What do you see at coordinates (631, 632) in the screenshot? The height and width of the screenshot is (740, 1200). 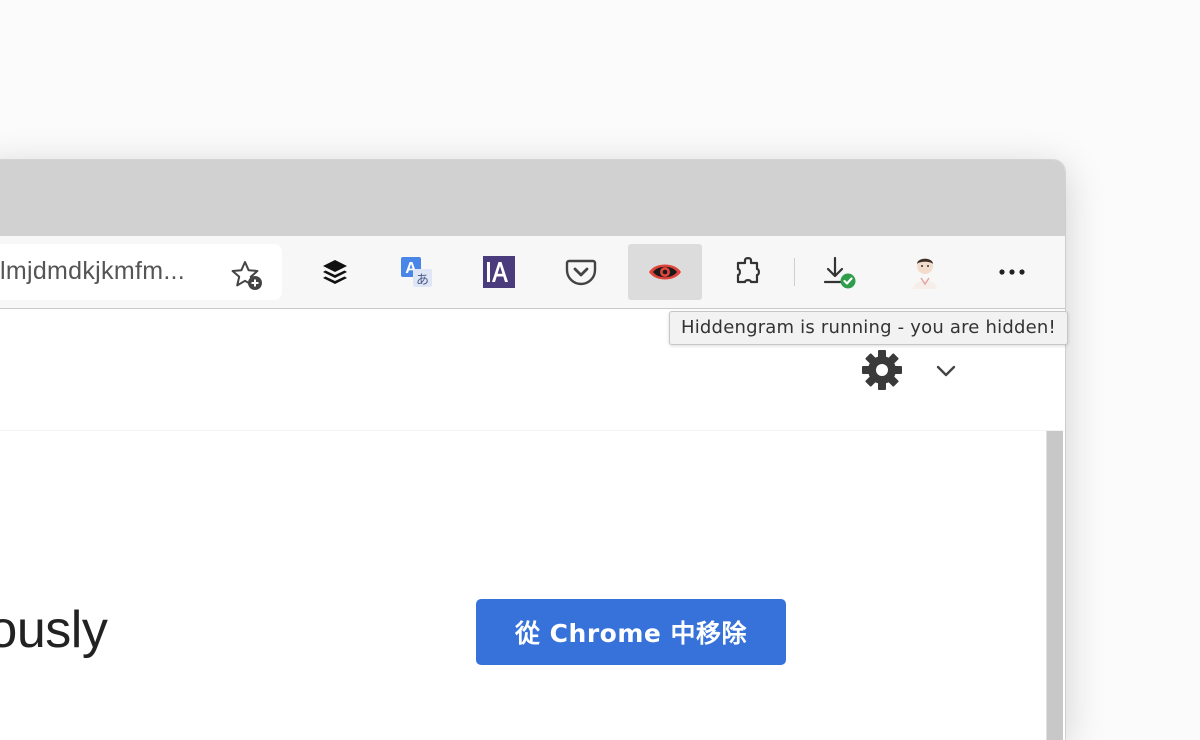 I see `remove-from-chrome-button: 從 Chrome 中移除` at bounding box center [631, 632].